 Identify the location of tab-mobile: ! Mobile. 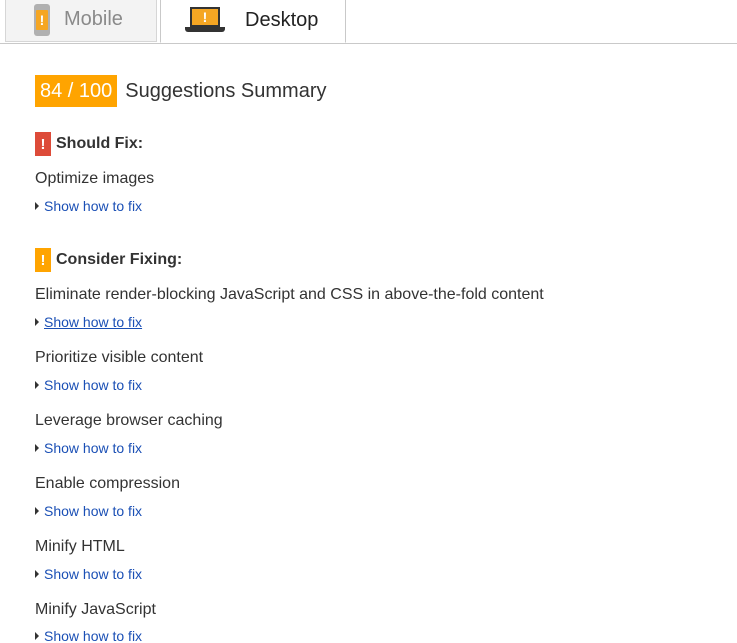
(81, 21).